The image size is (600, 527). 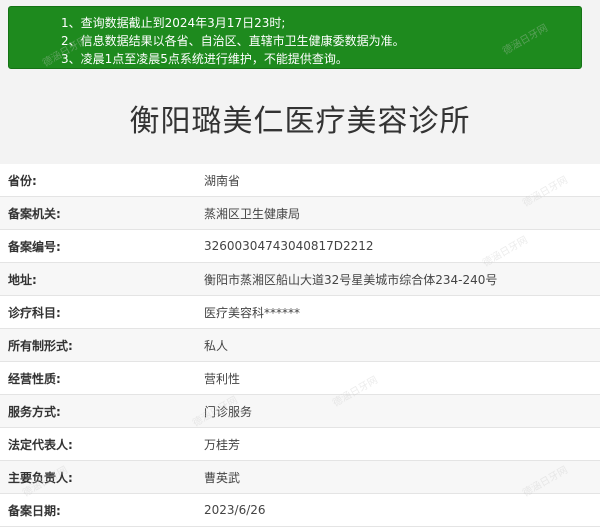 I want to click on notice-line-2: 2、信息数据结果以各省、自治区、直辖市卫生健康委数据为准。, so click(x=233, y=41).